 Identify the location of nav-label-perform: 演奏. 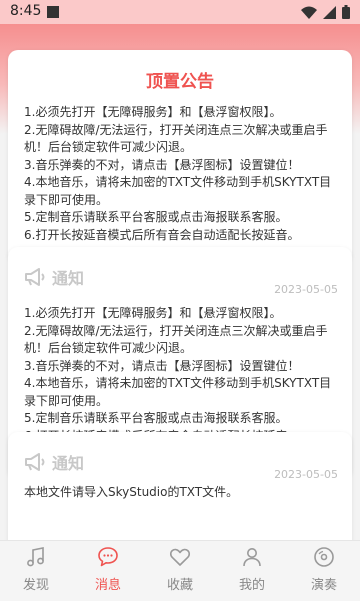
(323, 585).